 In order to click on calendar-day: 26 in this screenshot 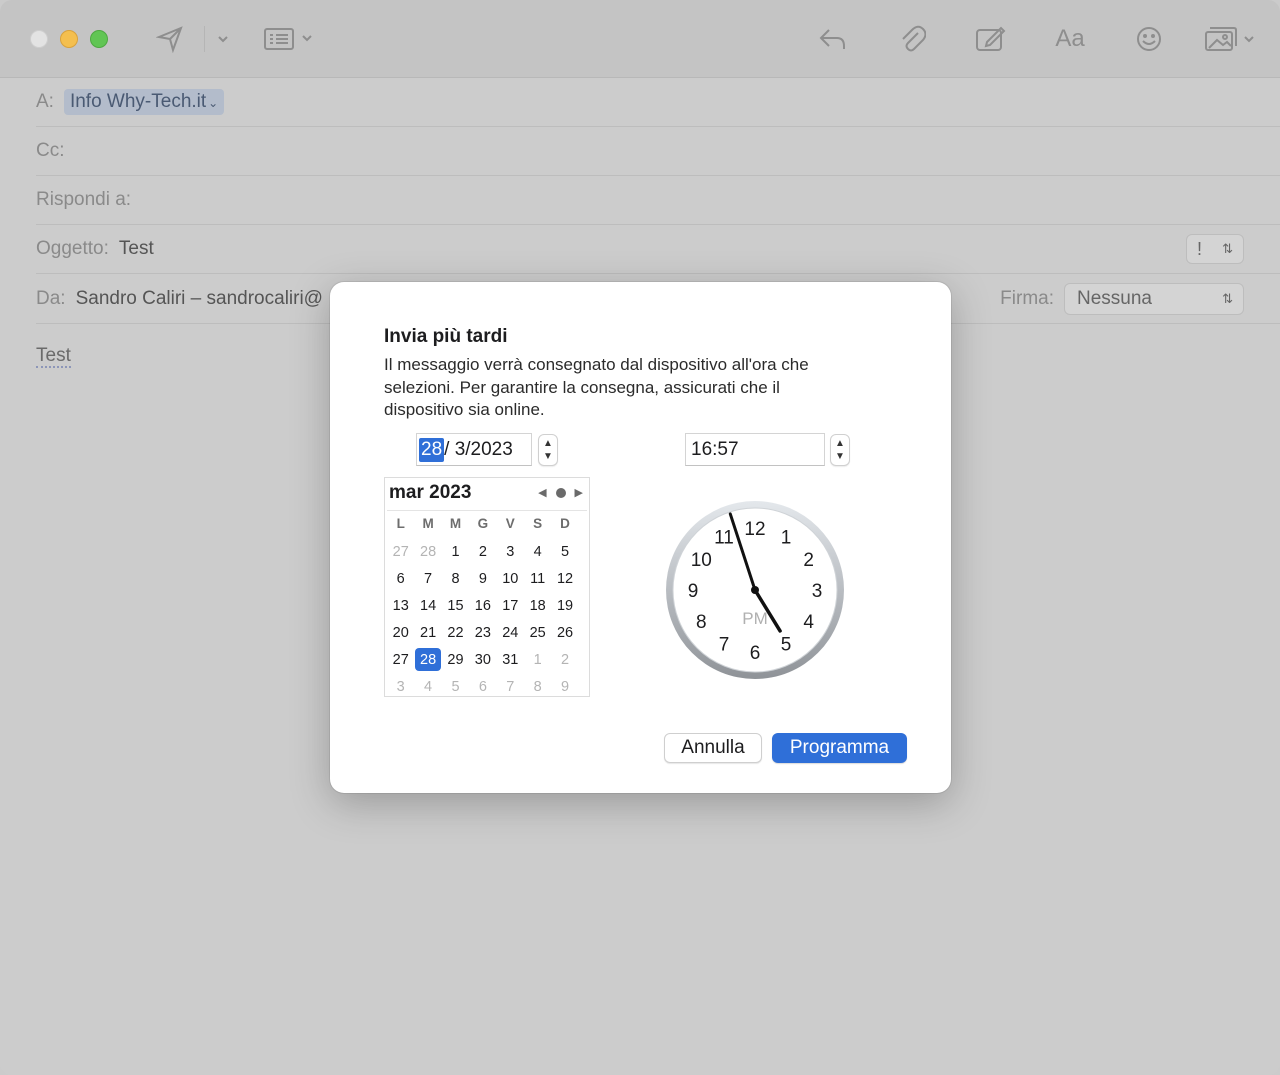, I will do `click(564, 632)`.